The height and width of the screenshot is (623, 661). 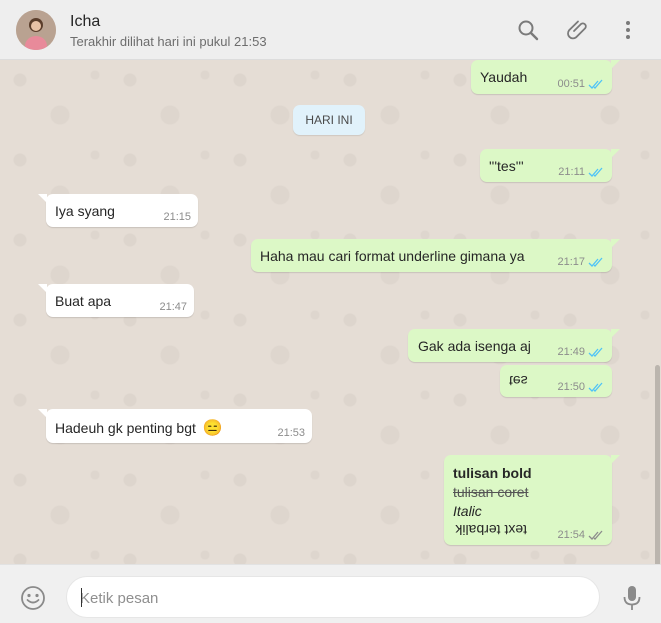 What do you see at coordinates (528, 30) in the screenshot?
I see `search-icon` at bounding box center [528, 30].